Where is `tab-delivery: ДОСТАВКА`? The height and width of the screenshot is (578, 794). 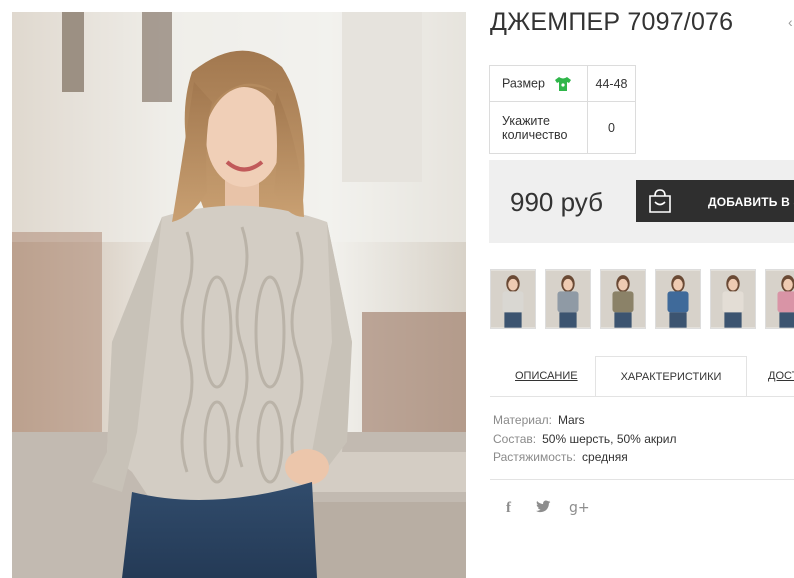 tab-delivery: ДОСТАВКА is located at coordinates (781, 376).